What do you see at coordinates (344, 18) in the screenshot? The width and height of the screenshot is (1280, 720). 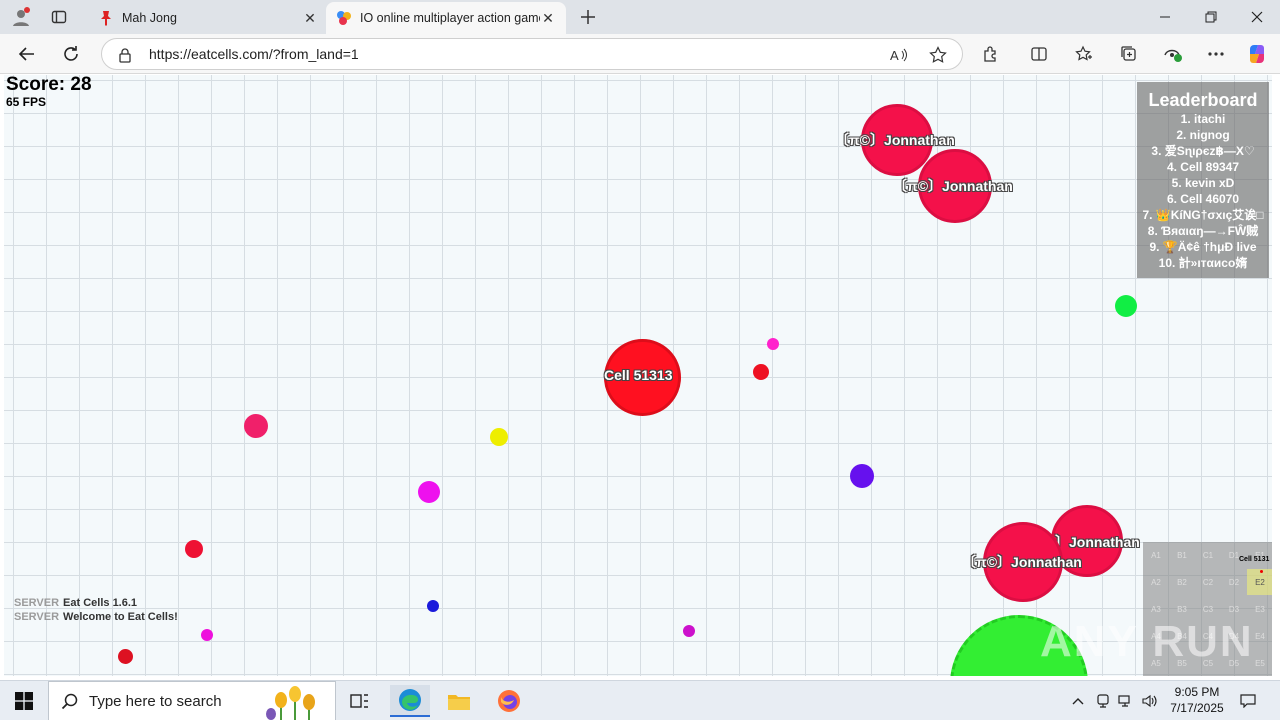 I see `game-favicon-icon` at bounding box center [344, 18].